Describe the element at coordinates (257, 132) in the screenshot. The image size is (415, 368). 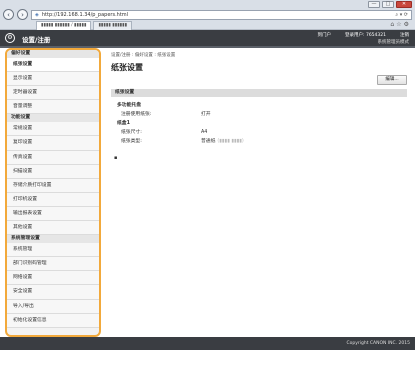
I see `setting-row: 纸张尺寸: A4` at that location.